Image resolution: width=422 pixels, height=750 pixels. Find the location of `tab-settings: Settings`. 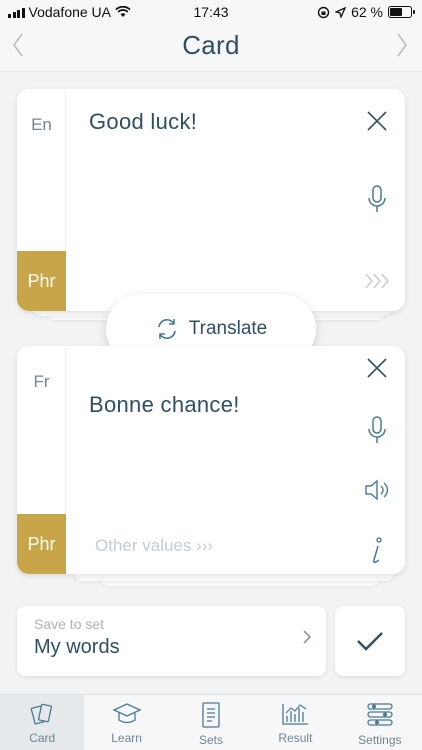

tab-settings: Settings is located at coordinates (380, 722).